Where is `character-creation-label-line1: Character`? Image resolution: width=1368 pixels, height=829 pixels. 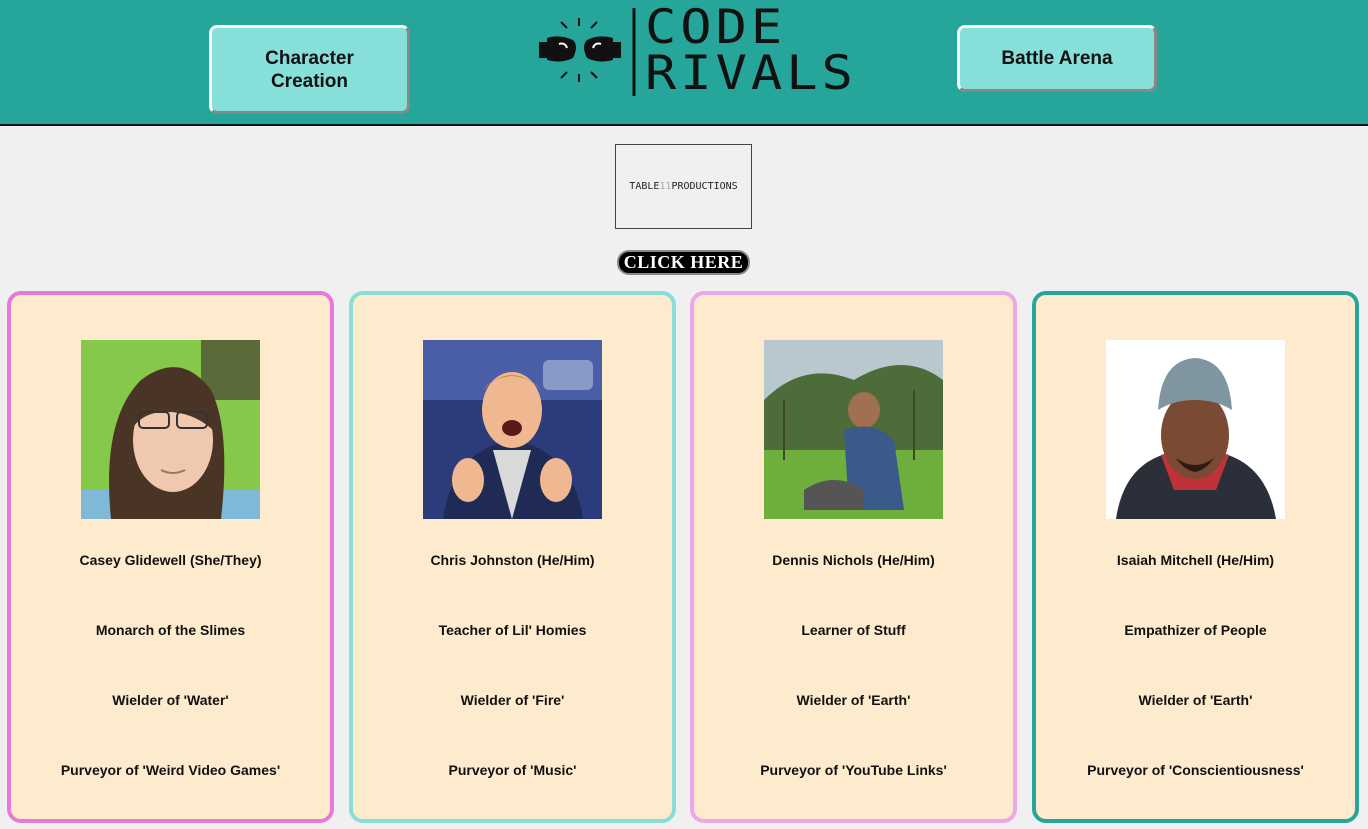 character-creation-label-line1: Character is located at coordinates (309, 58).